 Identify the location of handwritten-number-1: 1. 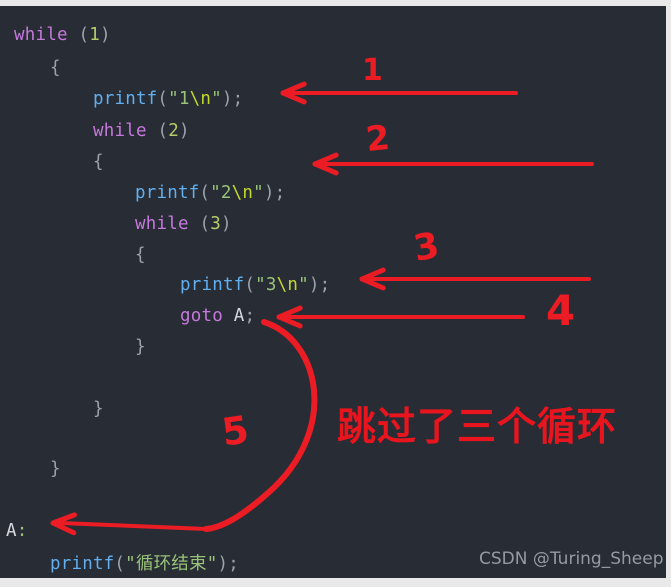
(372, 70).